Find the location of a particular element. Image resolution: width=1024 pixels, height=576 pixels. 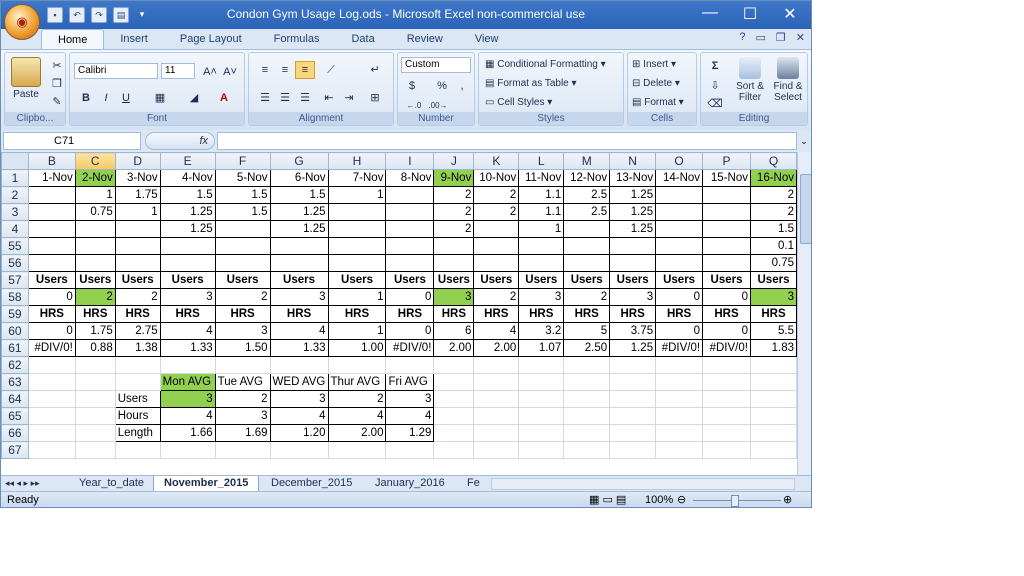

cell-e55 is located at coordinates (187, 246).